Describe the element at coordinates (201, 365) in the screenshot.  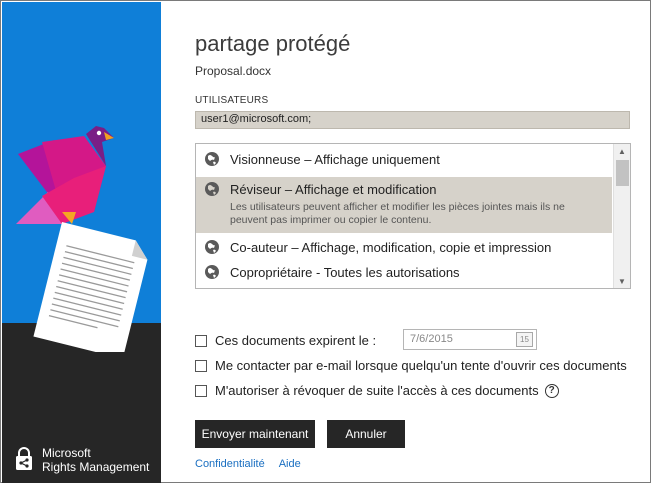
I see `contact-checkbox` at that location.